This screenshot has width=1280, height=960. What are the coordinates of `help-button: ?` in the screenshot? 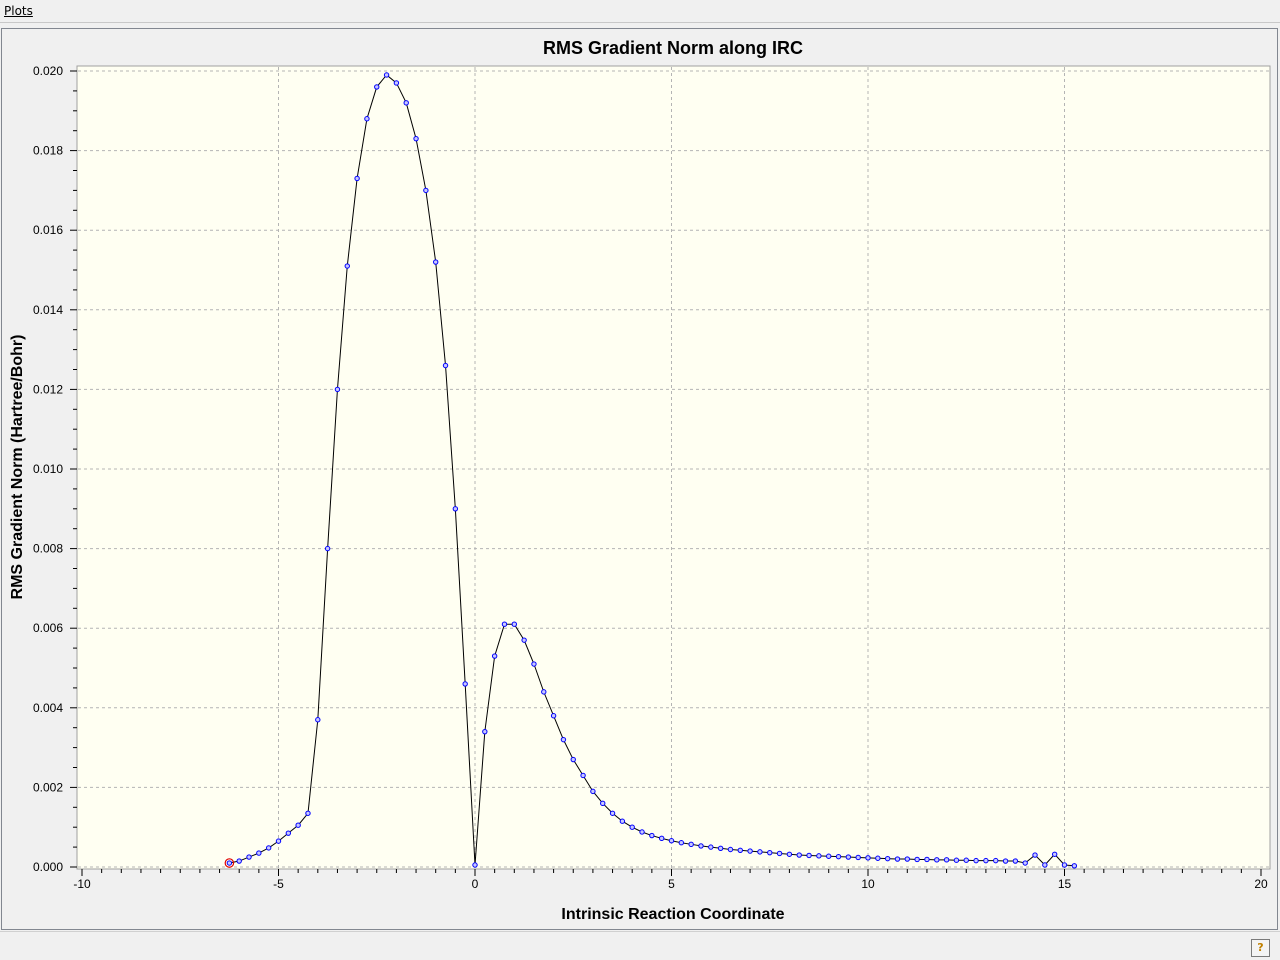 It's located at (1260, 948).